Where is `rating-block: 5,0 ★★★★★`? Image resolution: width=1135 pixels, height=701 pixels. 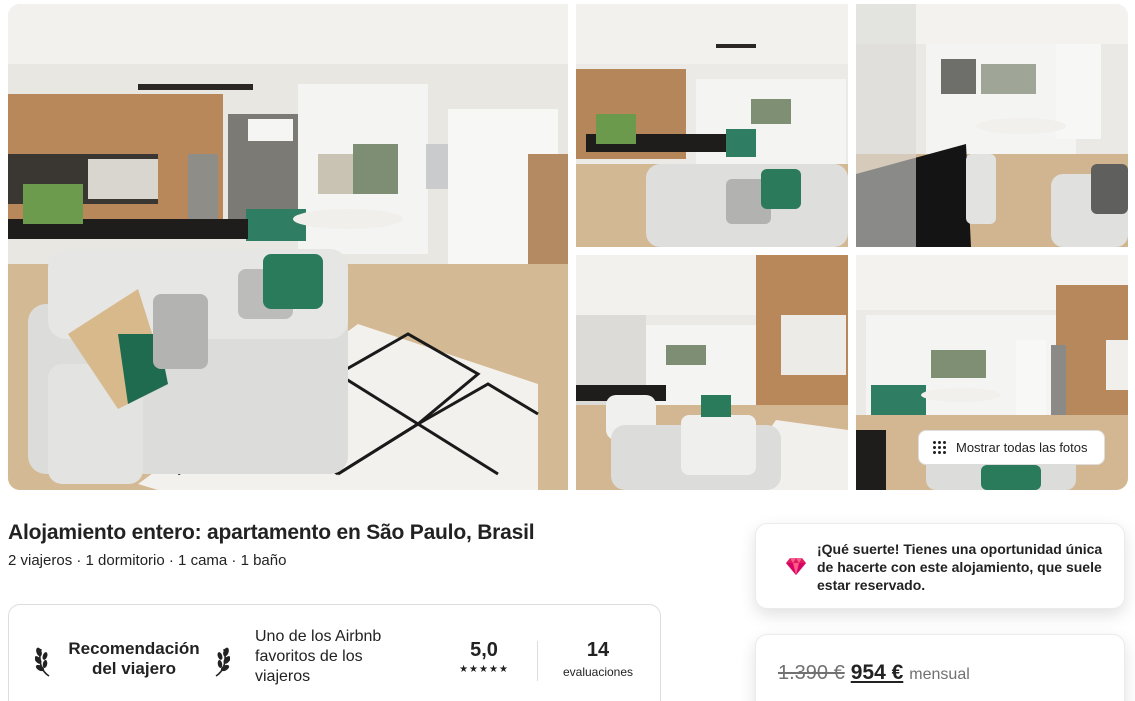 rating-block: 5,0 ★★★★★ is located at coordinates (484, 657).